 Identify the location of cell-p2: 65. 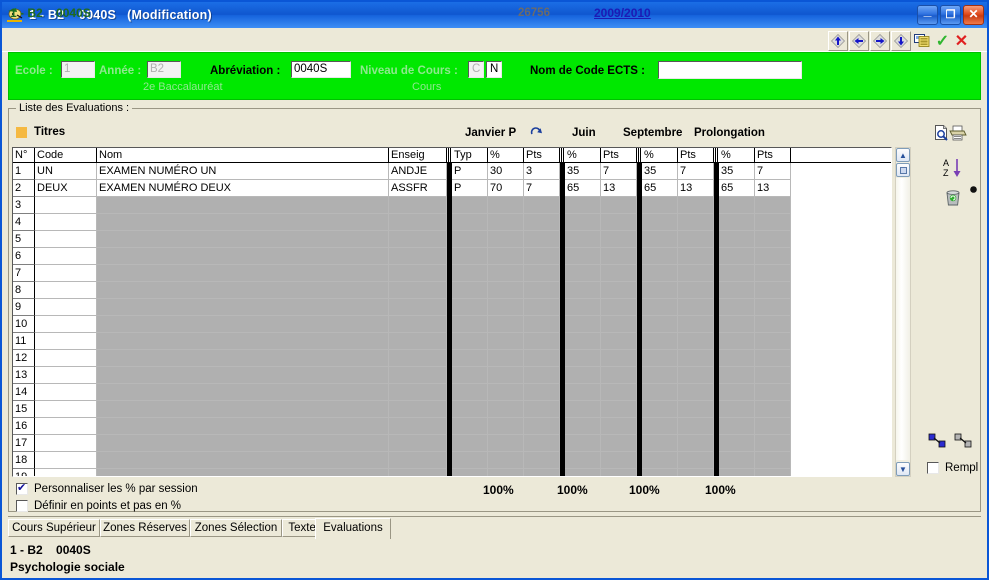
(583, 188).